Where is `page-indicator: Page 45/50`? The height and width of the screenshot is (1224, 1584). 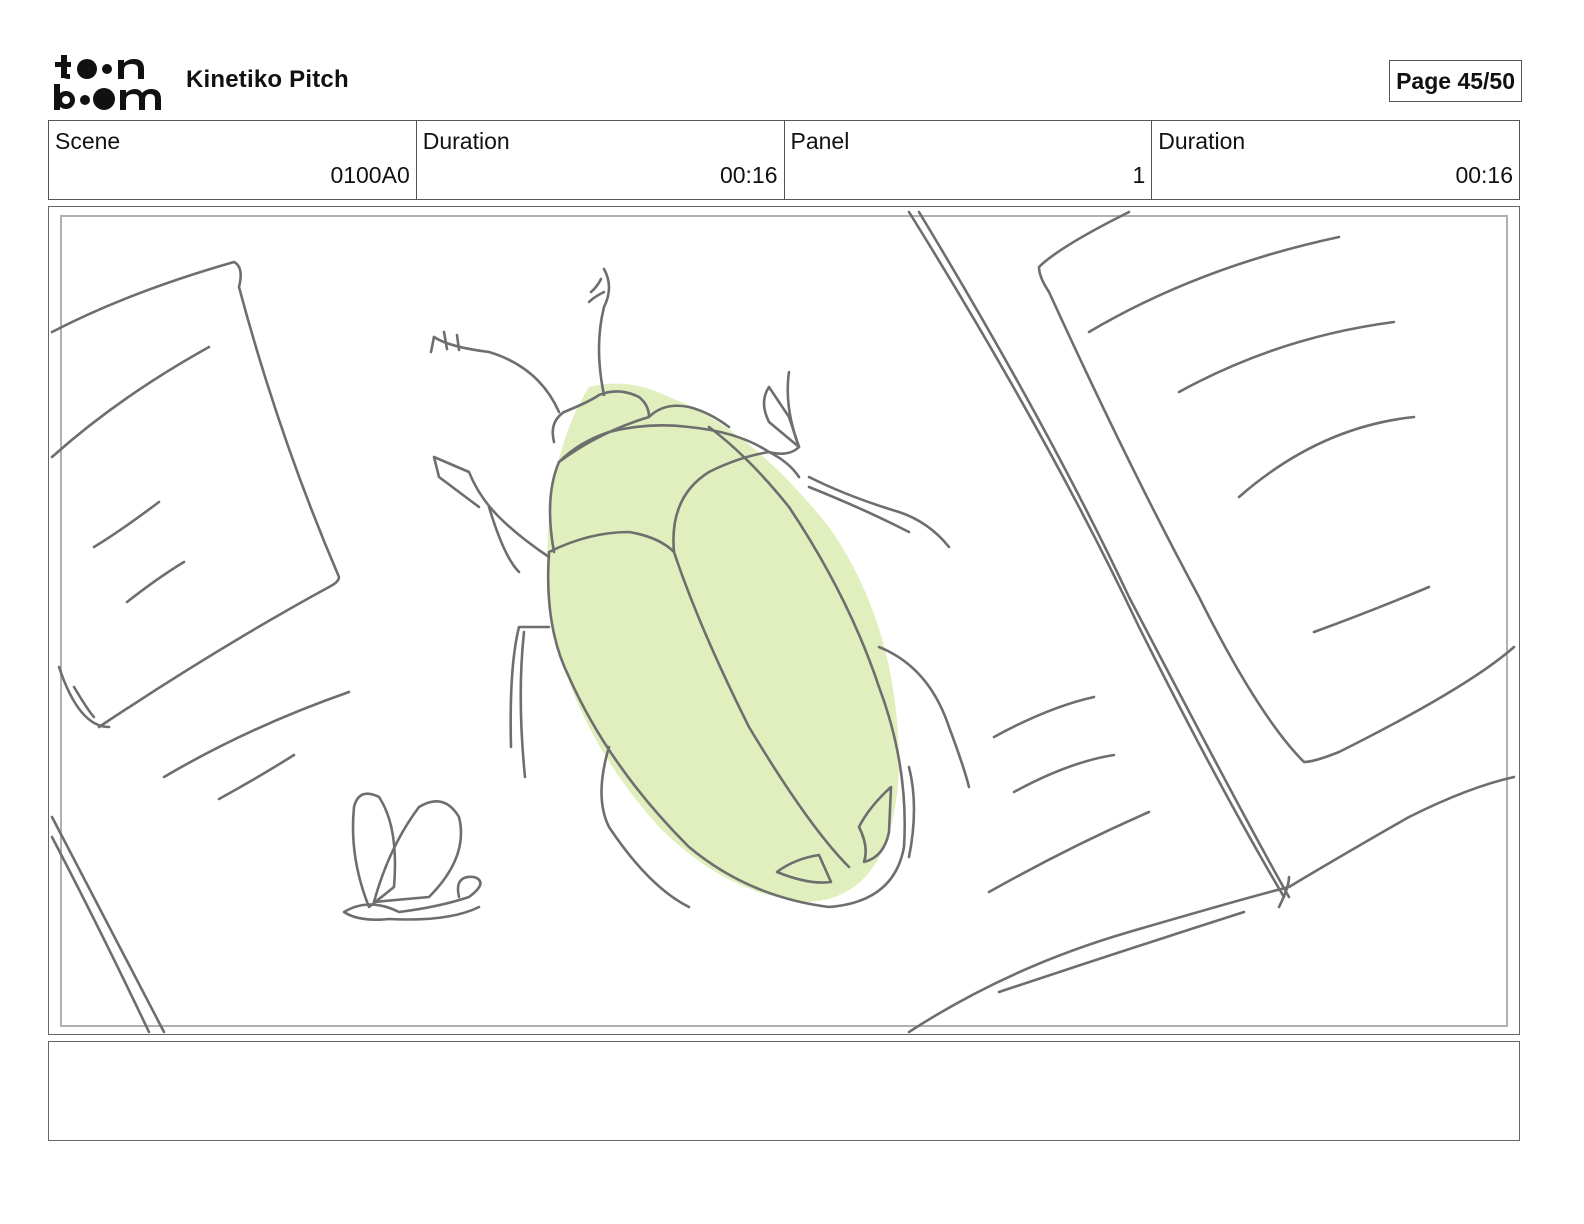
page-indicator: Page 45/50 is located at coordinates (1455, 81).